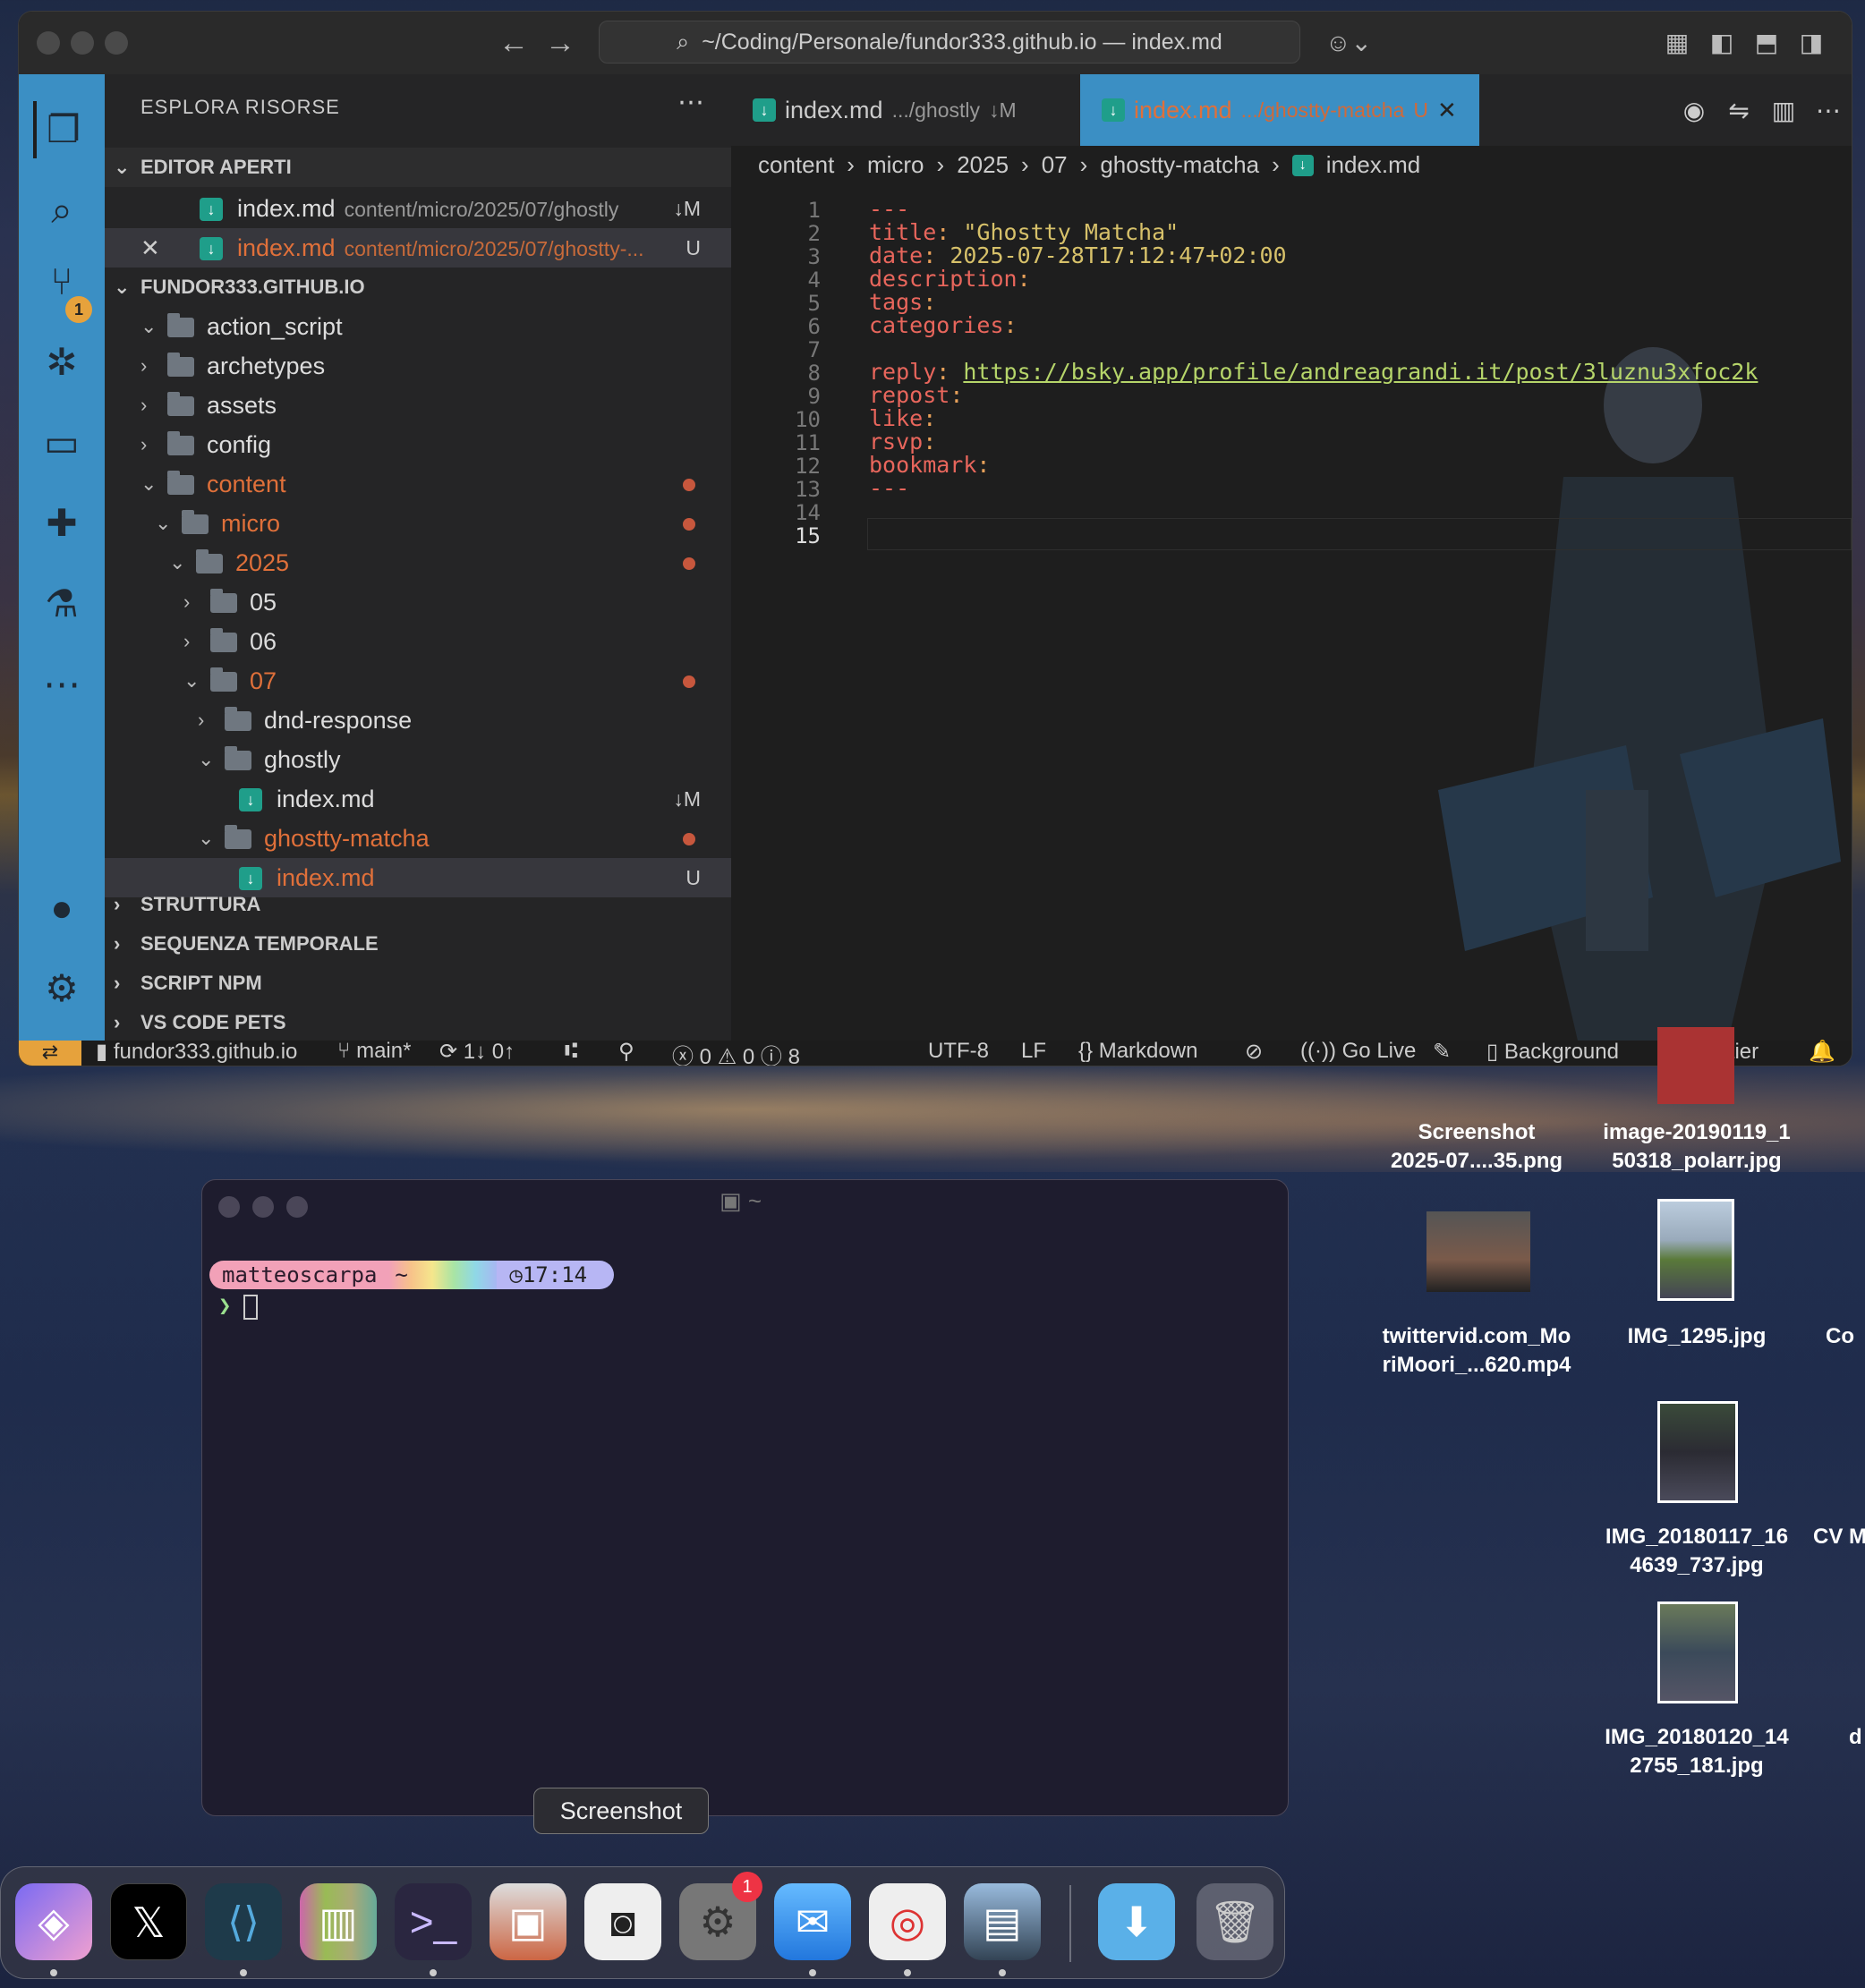 The image size is (1865, 1988). Describe the element at coordinates (62, 684) in the screenshot. I see `more-icon: ⋯` at that location.